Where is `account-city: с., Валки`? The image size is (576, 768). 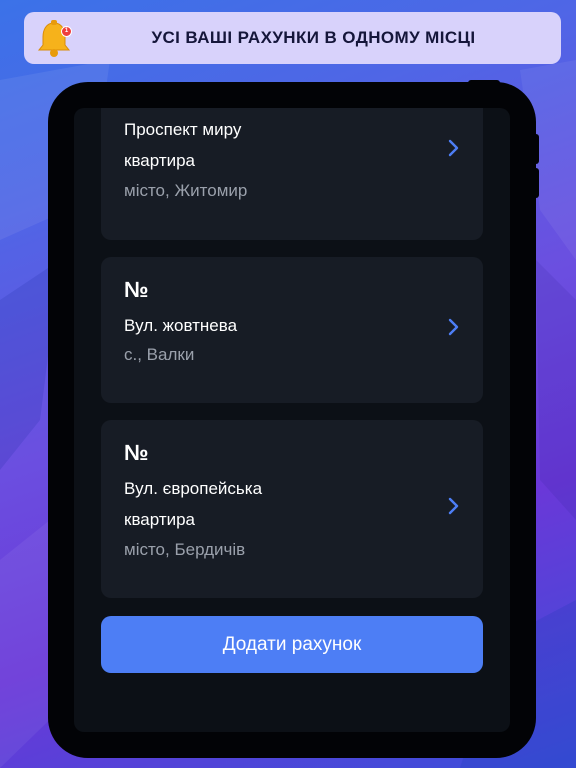
account-city: с., Валки is located at coordinates (159, 354).